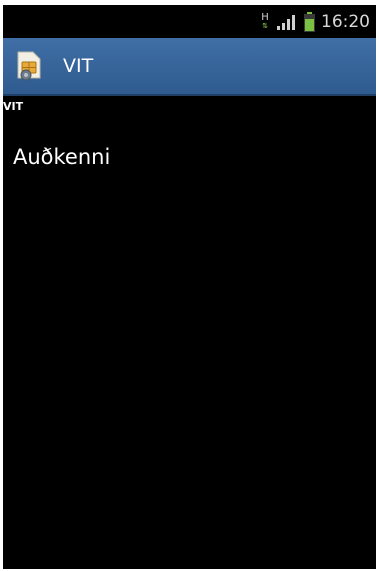  Describe the element at coordinates (78, 66) in the screenshot. I see `action-bar-title: VIT` at that location.